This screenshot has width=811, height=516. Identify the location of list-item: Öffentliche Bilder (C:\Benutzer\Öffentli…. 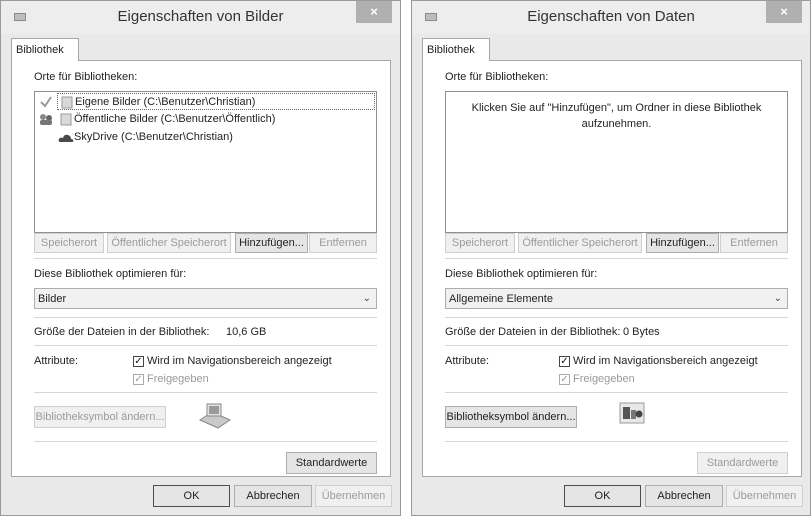
(216, 119).